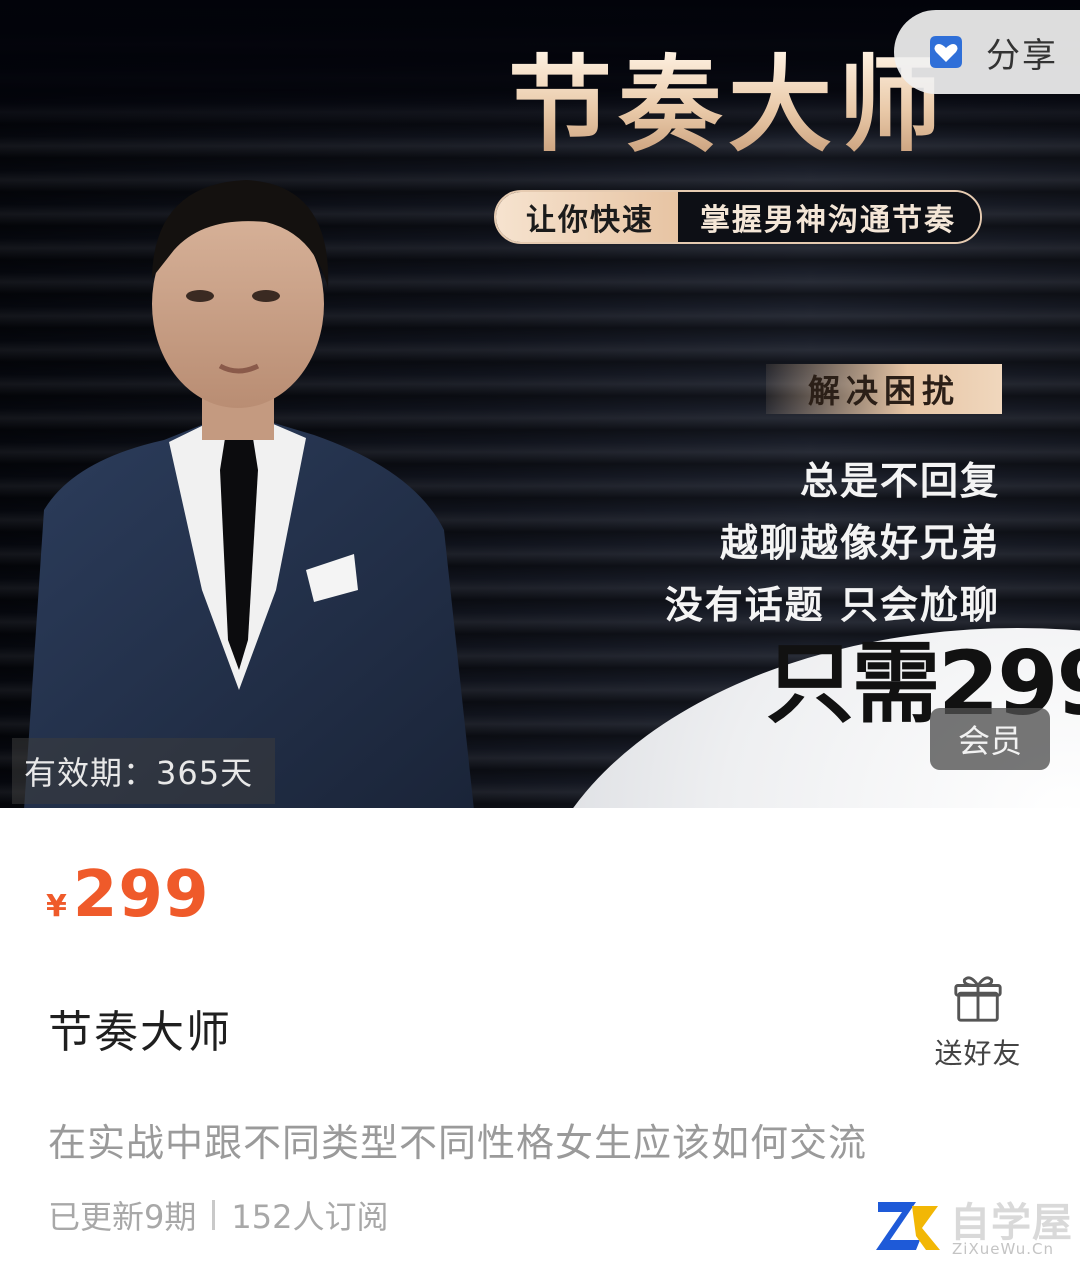 This screenshot has width=1080, height=1266. Describe the element at coordinates (829, 217) in the screenshot. I see `tagline-right: 掌握男神沟通节奏` at that location.